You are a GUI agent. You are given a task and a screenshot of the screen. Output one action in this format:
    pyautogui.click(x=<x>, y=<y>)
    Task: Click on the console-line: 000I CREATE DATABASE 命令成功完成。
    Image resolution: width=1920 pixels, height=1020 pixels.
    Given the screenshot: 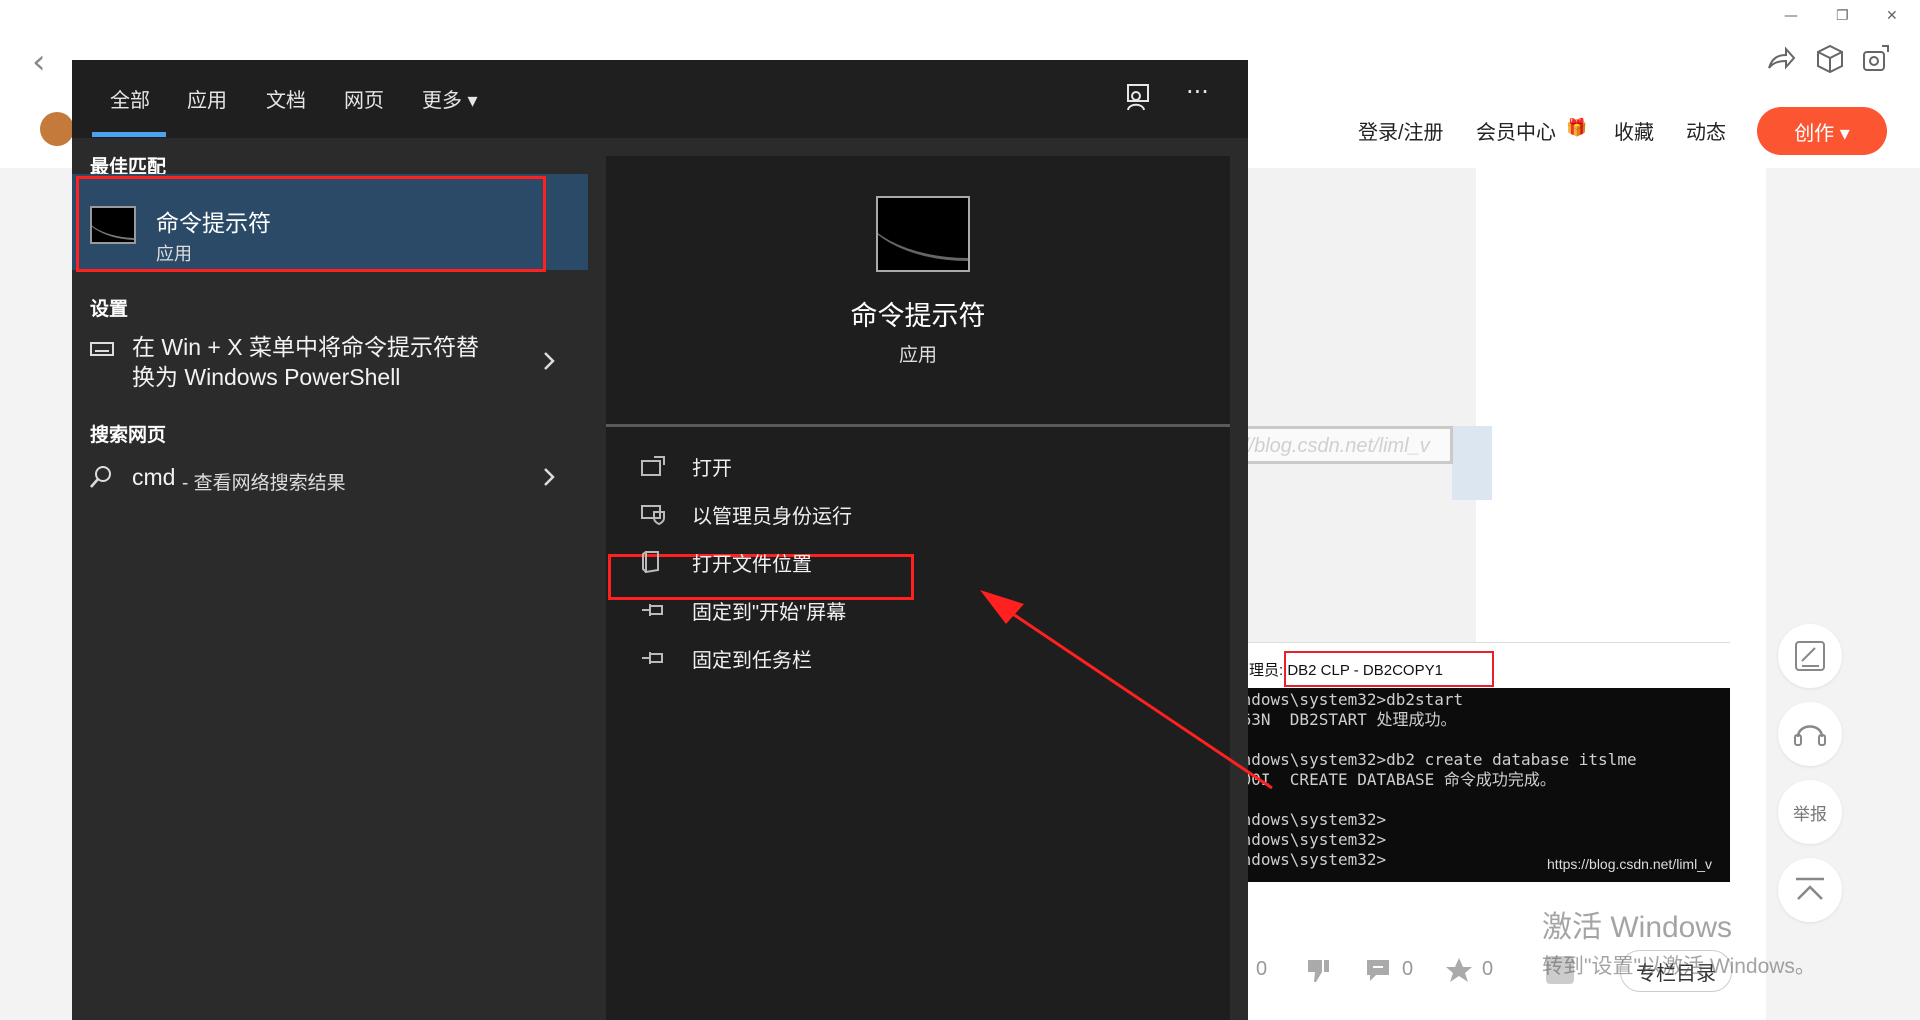 What is the action you would take?
    pyautogui.click(x=1394, y=779)
    